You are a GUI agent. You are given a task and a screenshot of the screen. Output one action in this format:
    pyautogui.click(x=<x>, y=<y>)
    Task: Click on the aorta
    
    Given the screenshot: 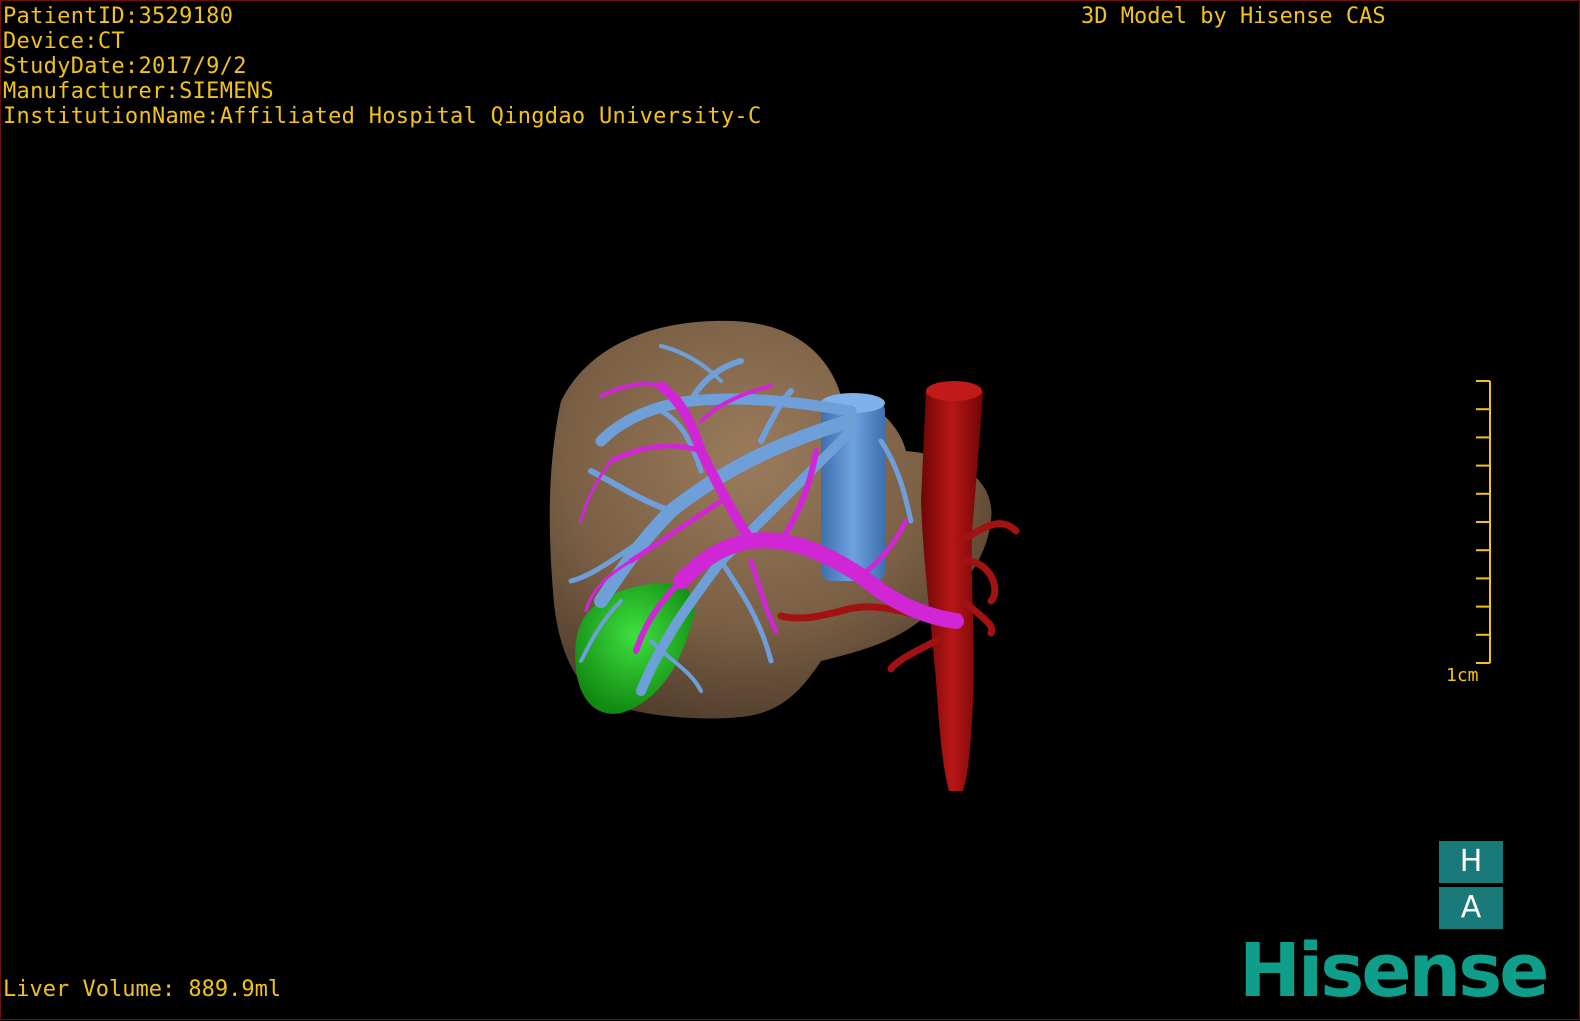 What is the action you would take?
    pyautogui.click(x=952, y=587)
    